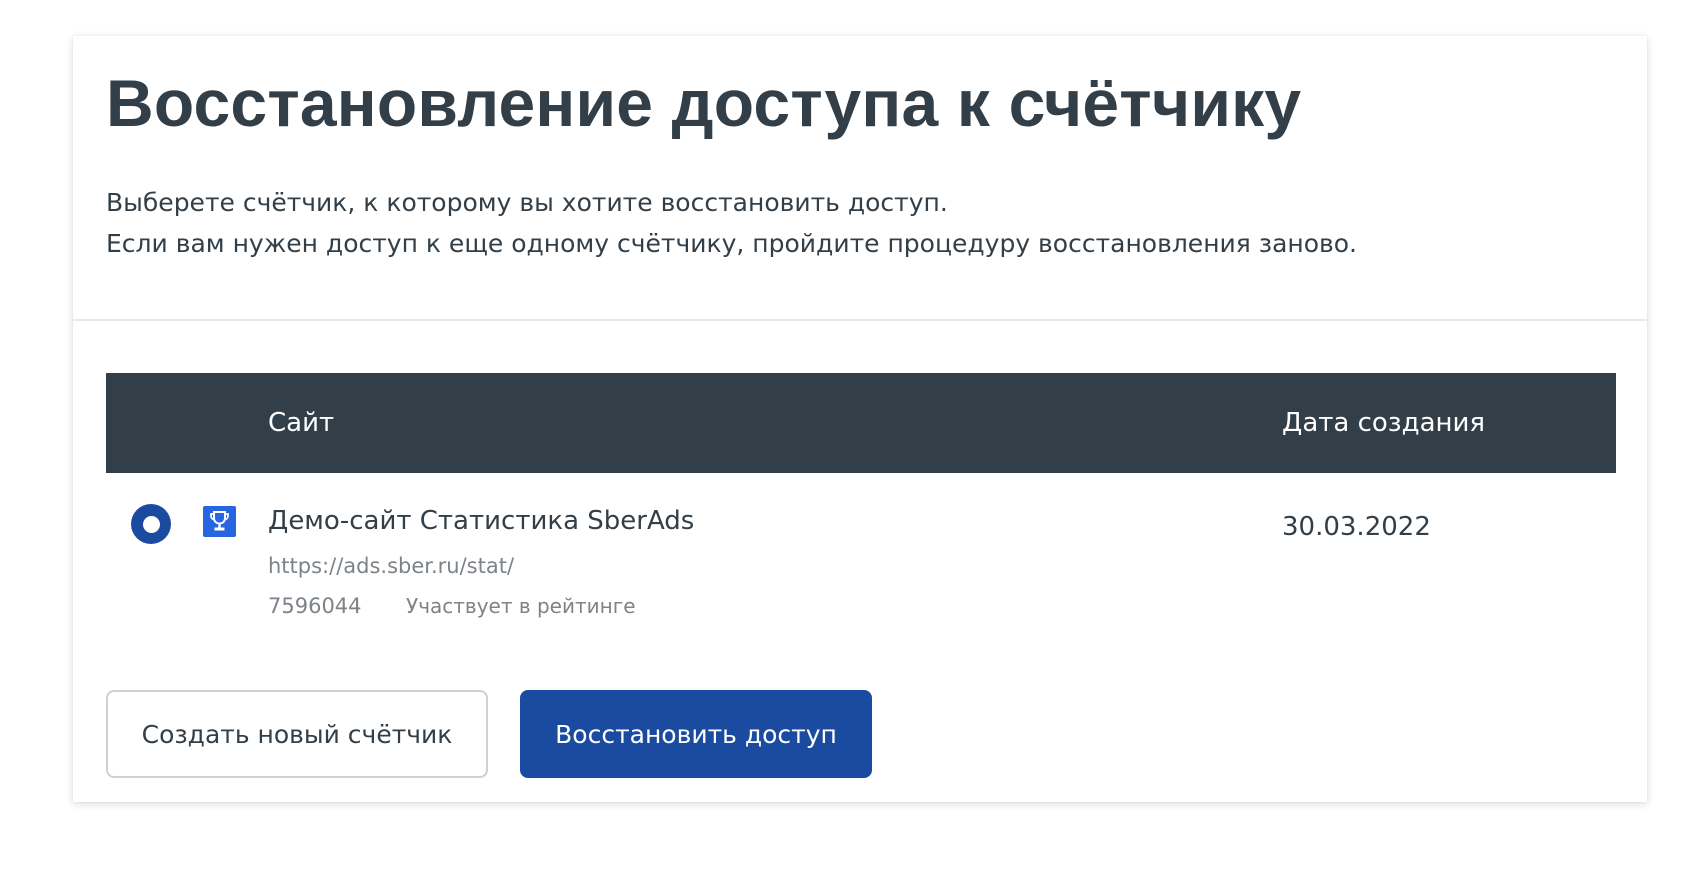 The width and height of the screenshot is (1694, 875). What do you see at coordinates (481, 521) in the screenshot?
I see `site-name: Демо-сайт Статистика SberAds` at bounding box center [481, 521].